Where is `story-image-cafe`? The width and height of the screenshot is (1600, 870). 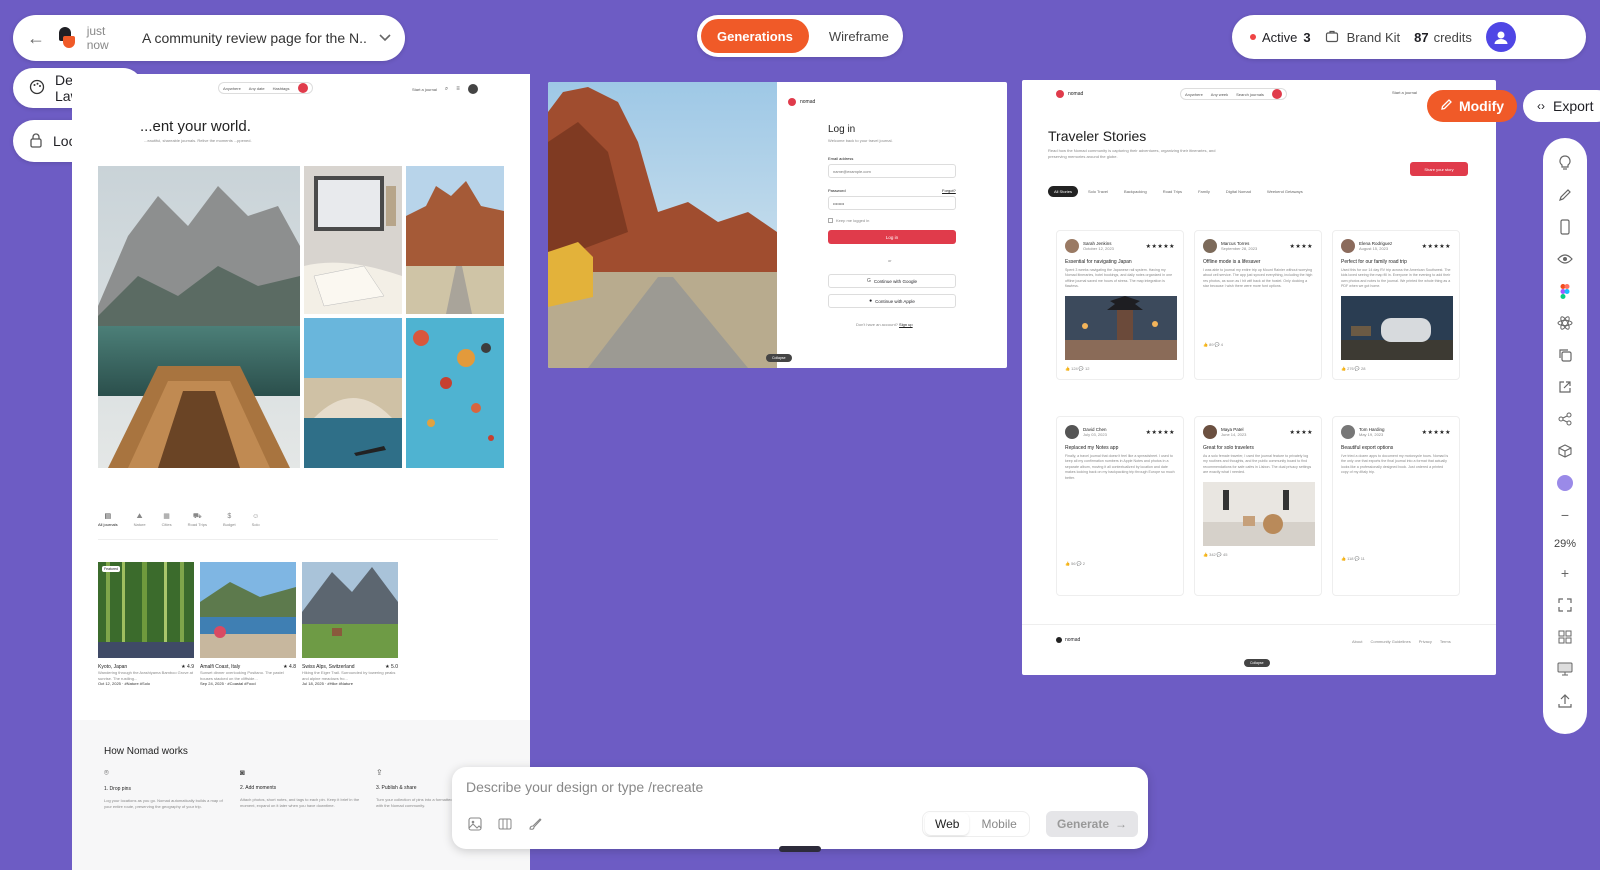
story-image-cafe is located at coordinates (1259, 513).